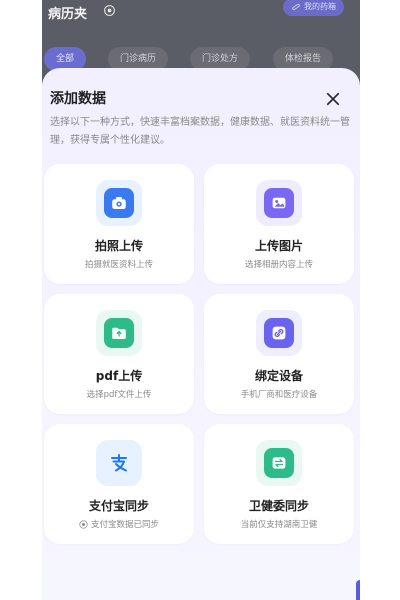 This screenshot has height=600, width=400. I want to click on close-button, so click(333, 99).